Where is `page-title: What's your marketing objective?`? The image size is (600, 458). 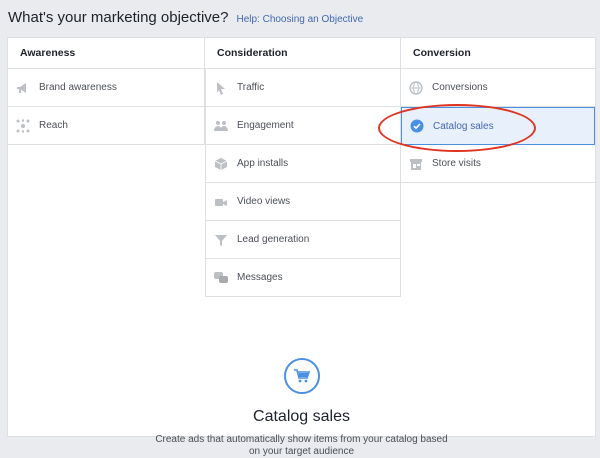 page-title: What's your marketing objective? is located at coordinates (118, 17).